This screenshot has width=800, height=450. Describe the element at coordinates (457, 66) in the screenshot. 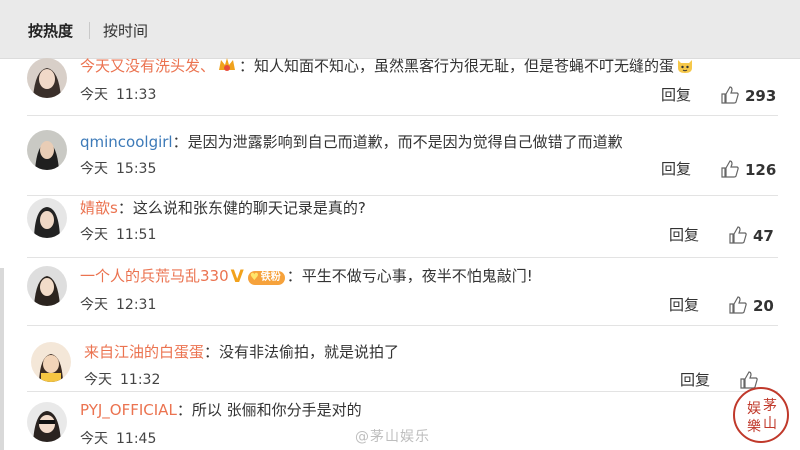

I see `comment-text: ：知人知面不知心，虽然黑客行为很无耻，但是苍蝇不叮无缝的蛋` at that location.